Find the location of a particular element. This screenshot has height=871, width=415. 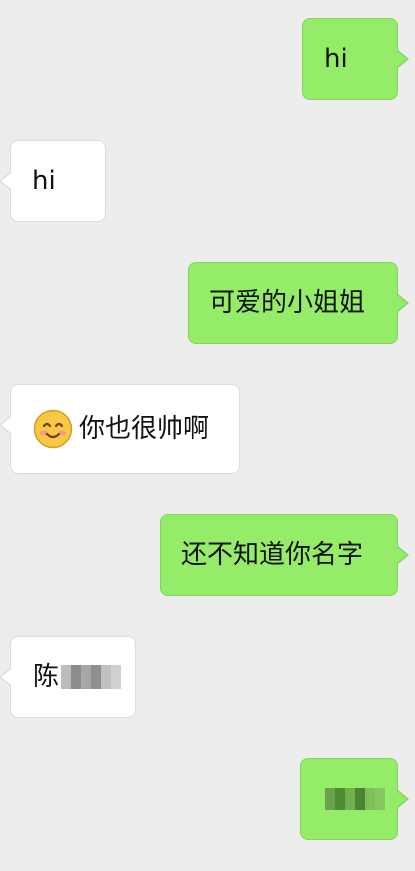

received-message-bubble: 陈 is located at coordinates (68, 677).